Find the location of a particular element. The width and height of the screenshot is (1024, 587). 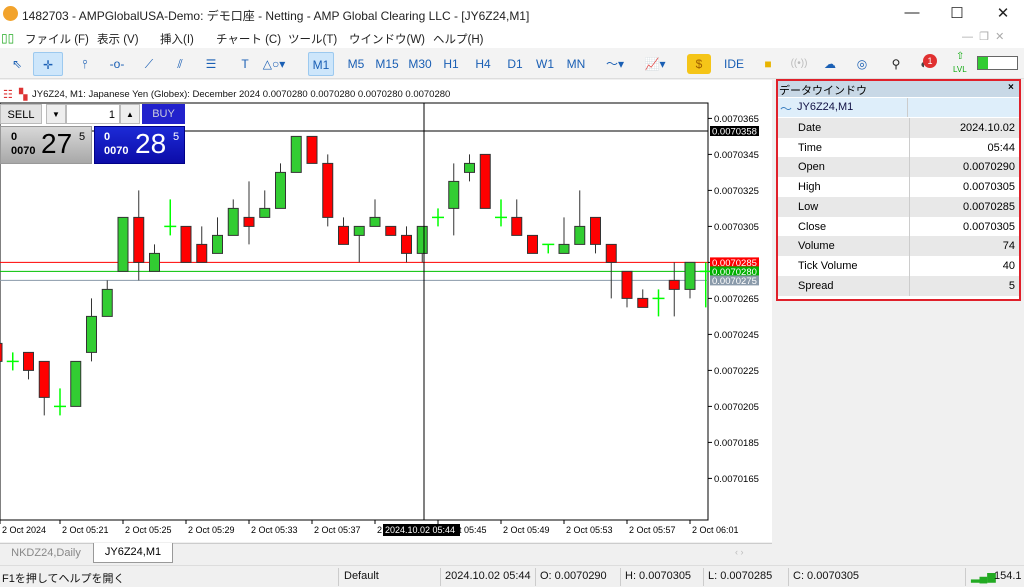

data-window-row: High 0.0070305 is located at coordinates (898, 187).